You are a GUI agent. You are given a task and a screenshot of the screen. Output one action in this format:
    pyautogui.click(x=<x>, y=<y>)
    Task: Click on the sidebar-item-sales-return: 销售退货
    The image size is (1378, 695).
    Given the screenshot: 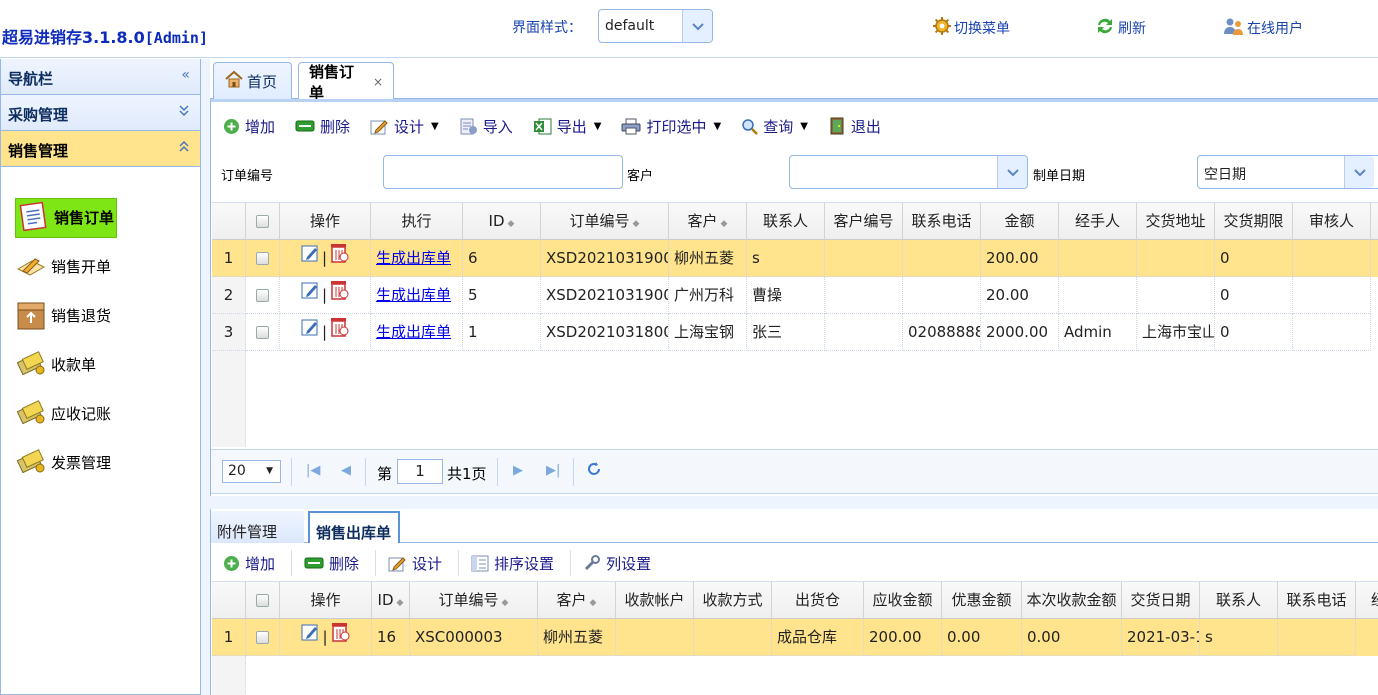 What is the action you would take?
    pyautogui.click(x=100, y=315)
    